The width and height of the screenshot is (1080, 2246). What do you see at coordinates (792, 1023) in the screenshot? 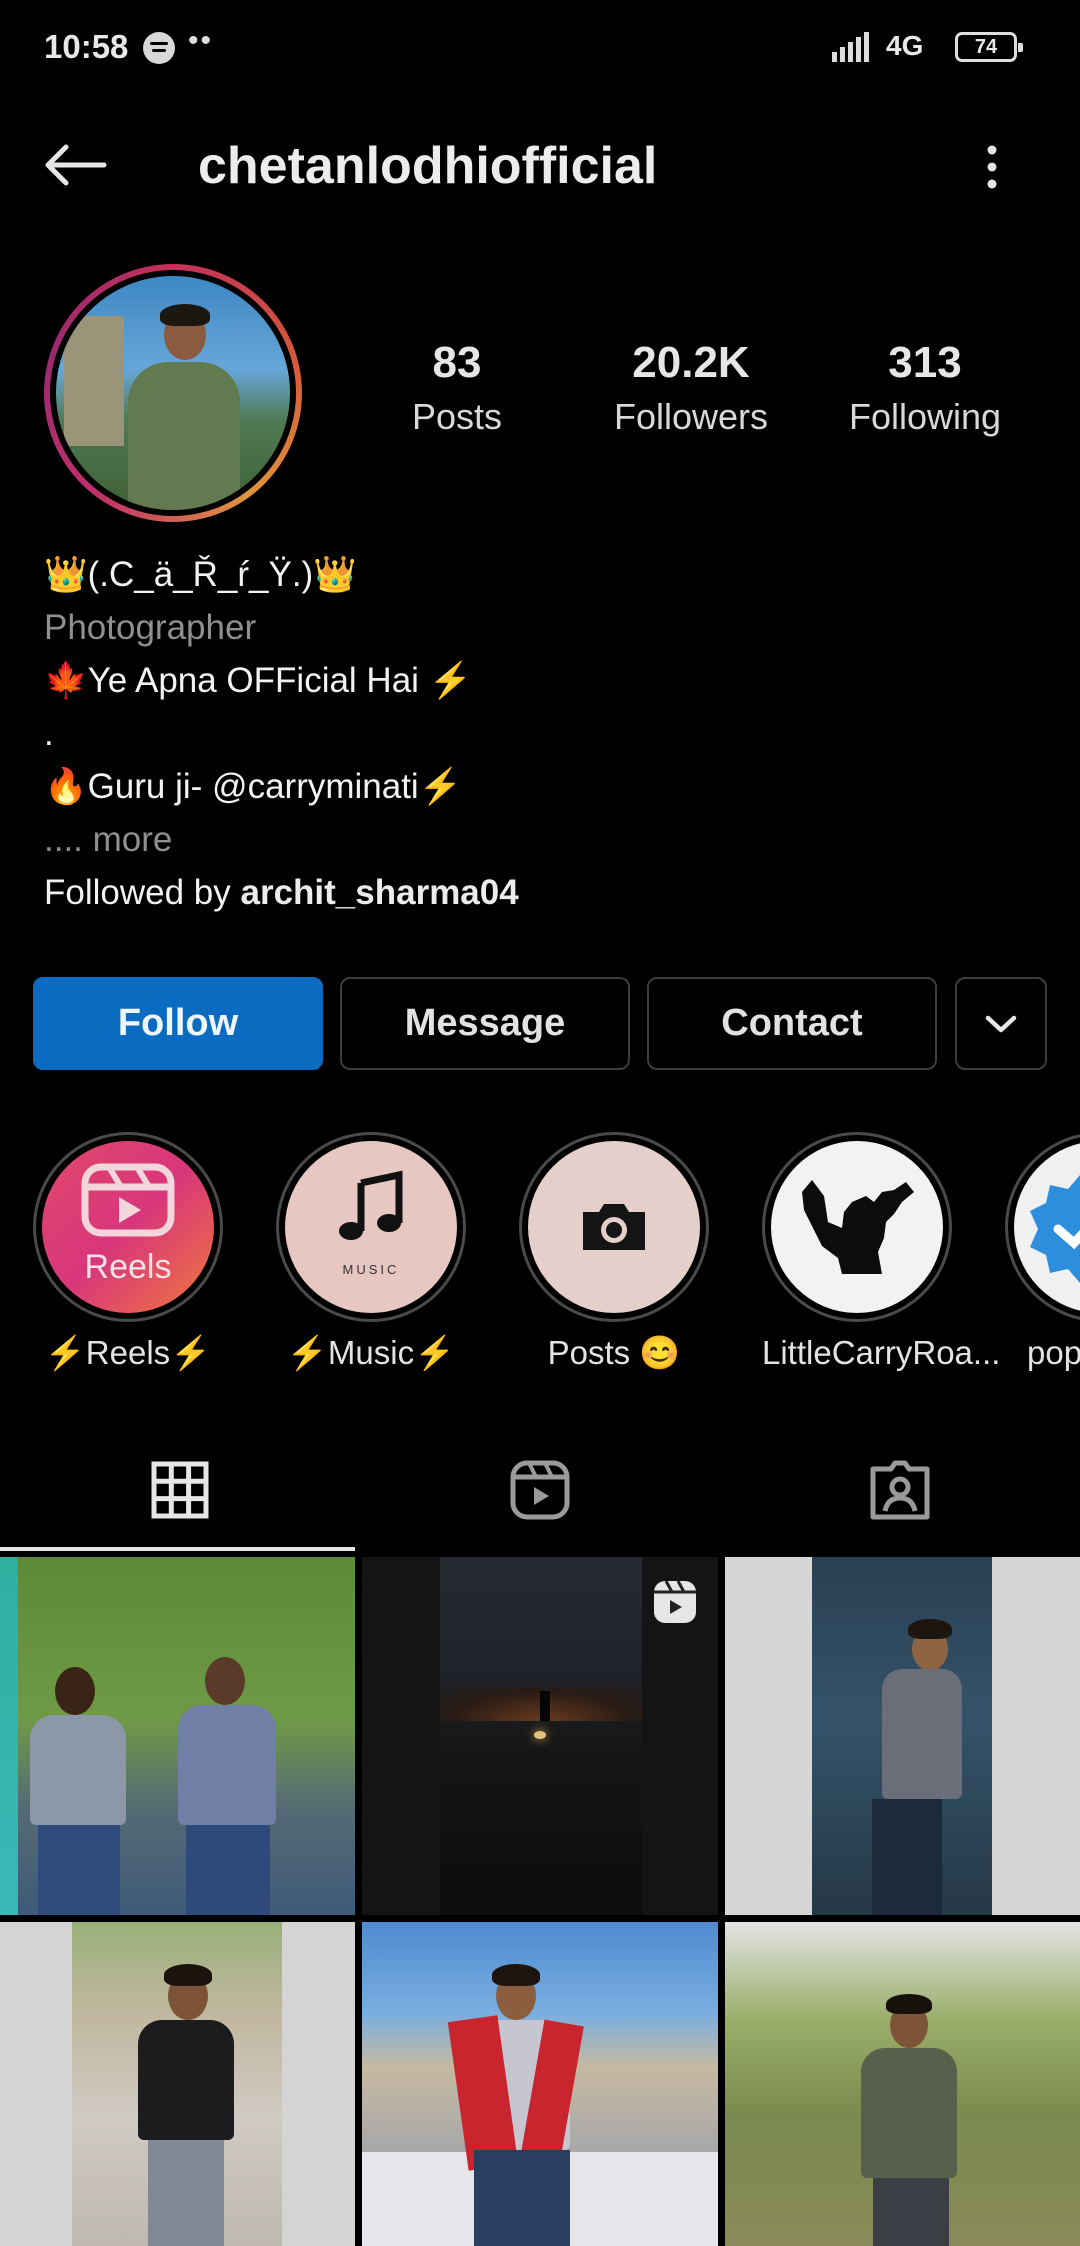
I see `contact-button: Contact` at bounding box center [792, 1023].